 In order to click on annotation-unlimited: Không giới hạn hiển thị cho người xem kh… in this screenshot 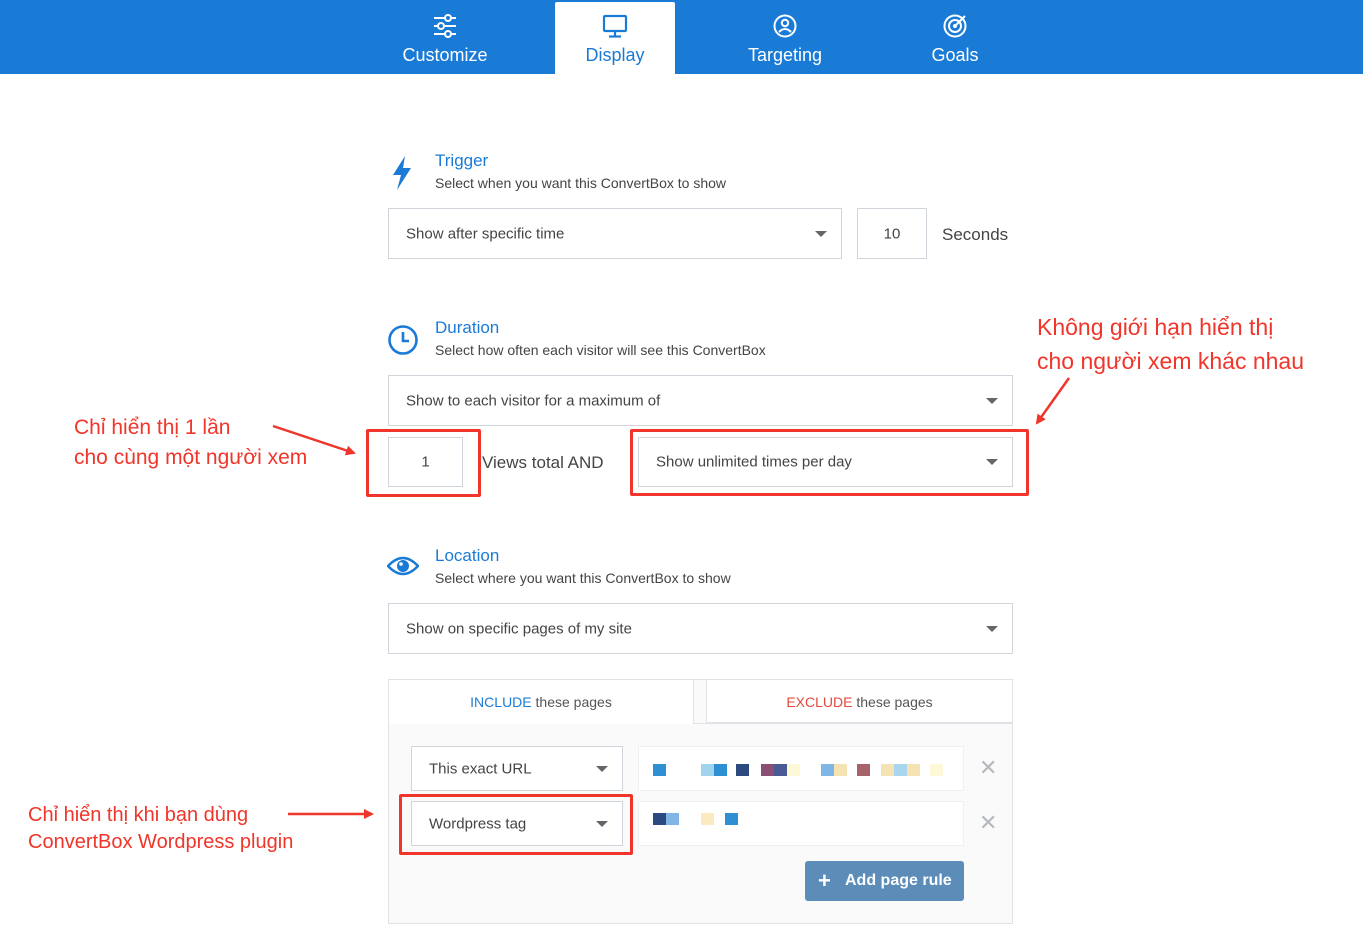, I will do `click(1170, 344)`.